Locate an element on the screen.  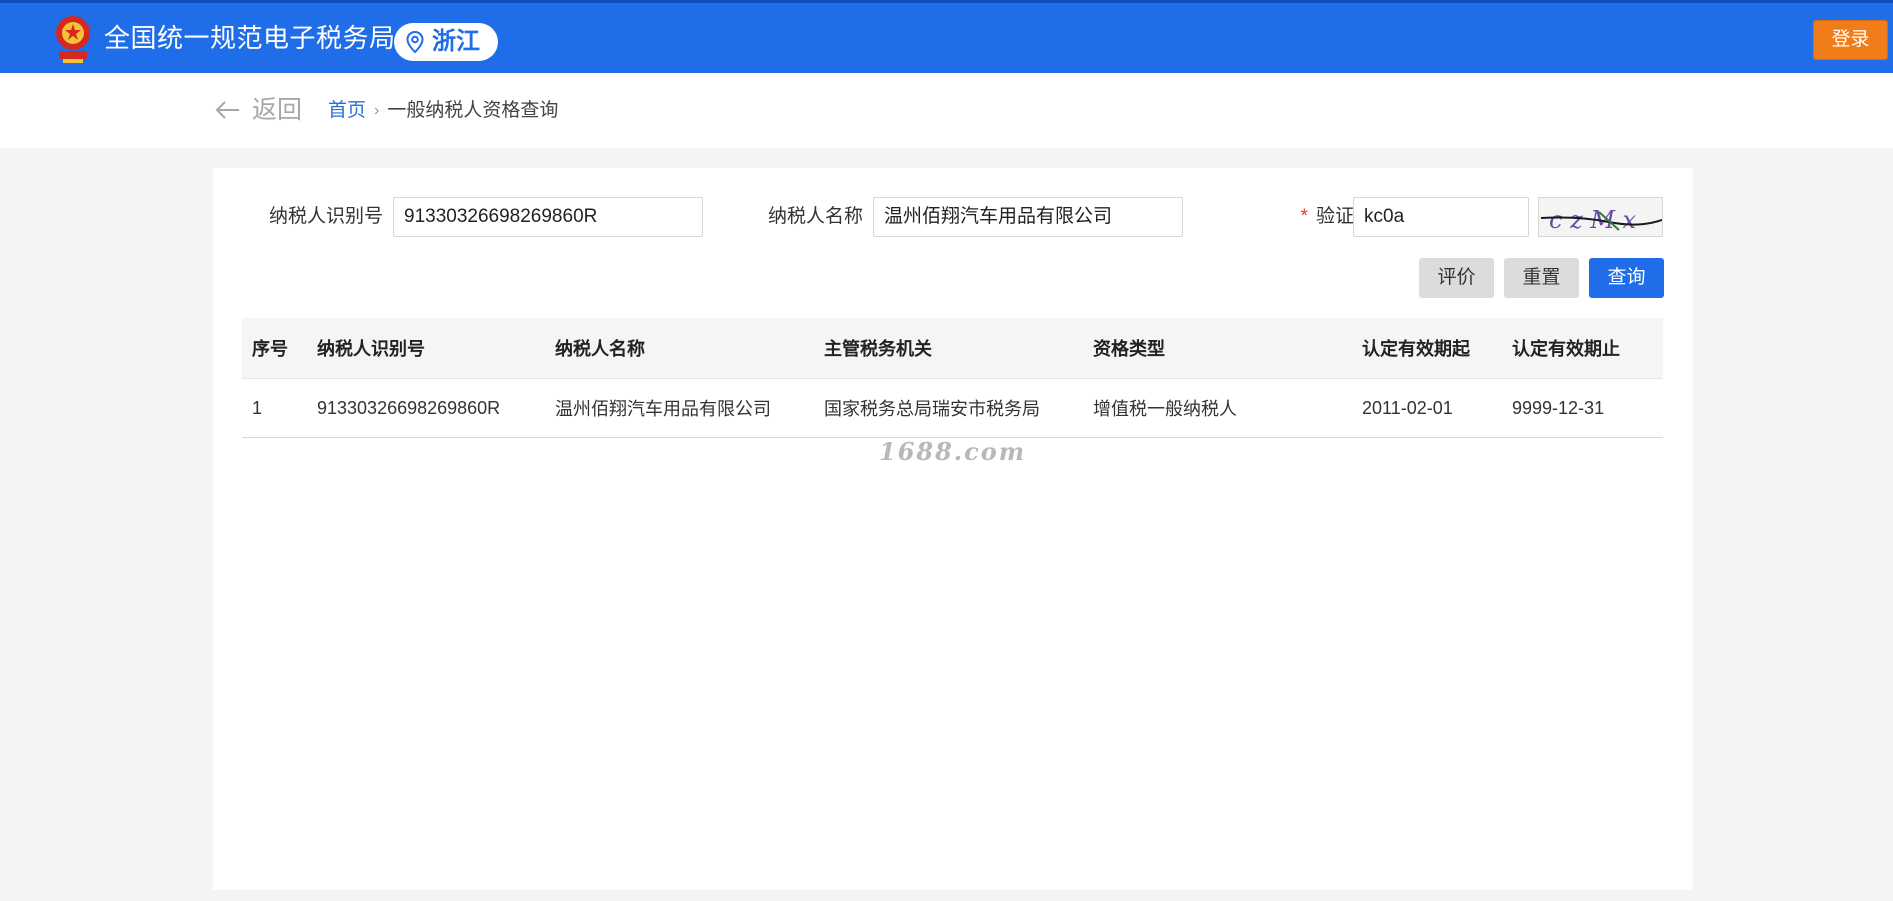
column-header-tax-authority: 主管税务机关 is located at coordinates (878, 349).